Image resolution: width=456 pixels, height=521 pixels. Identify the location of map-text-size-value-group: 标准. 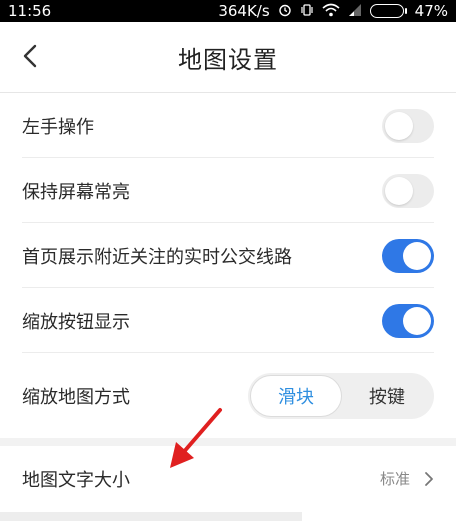
(407, 478).